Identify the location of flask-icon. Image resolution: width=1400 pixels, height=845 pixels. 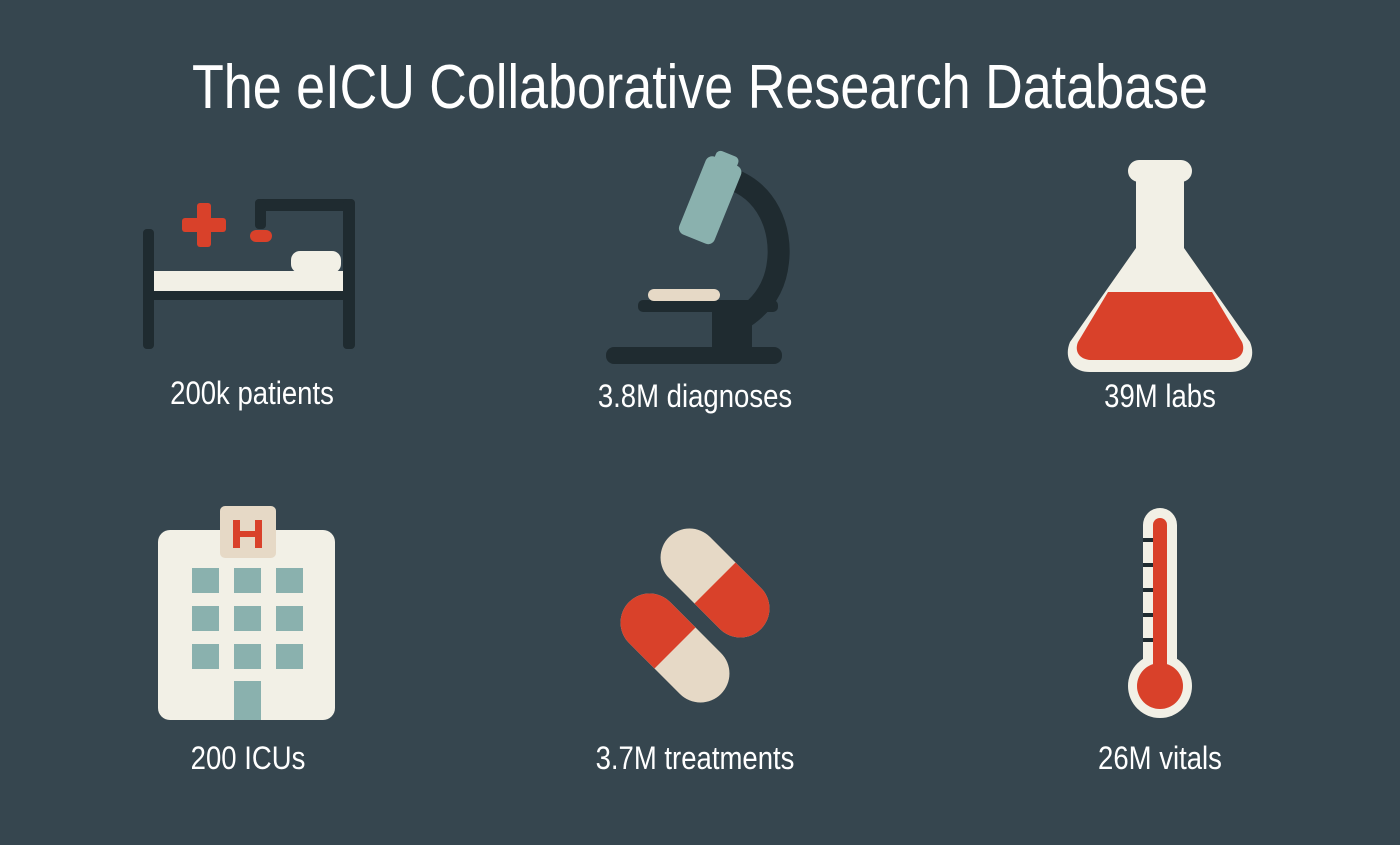
(1160, 266).